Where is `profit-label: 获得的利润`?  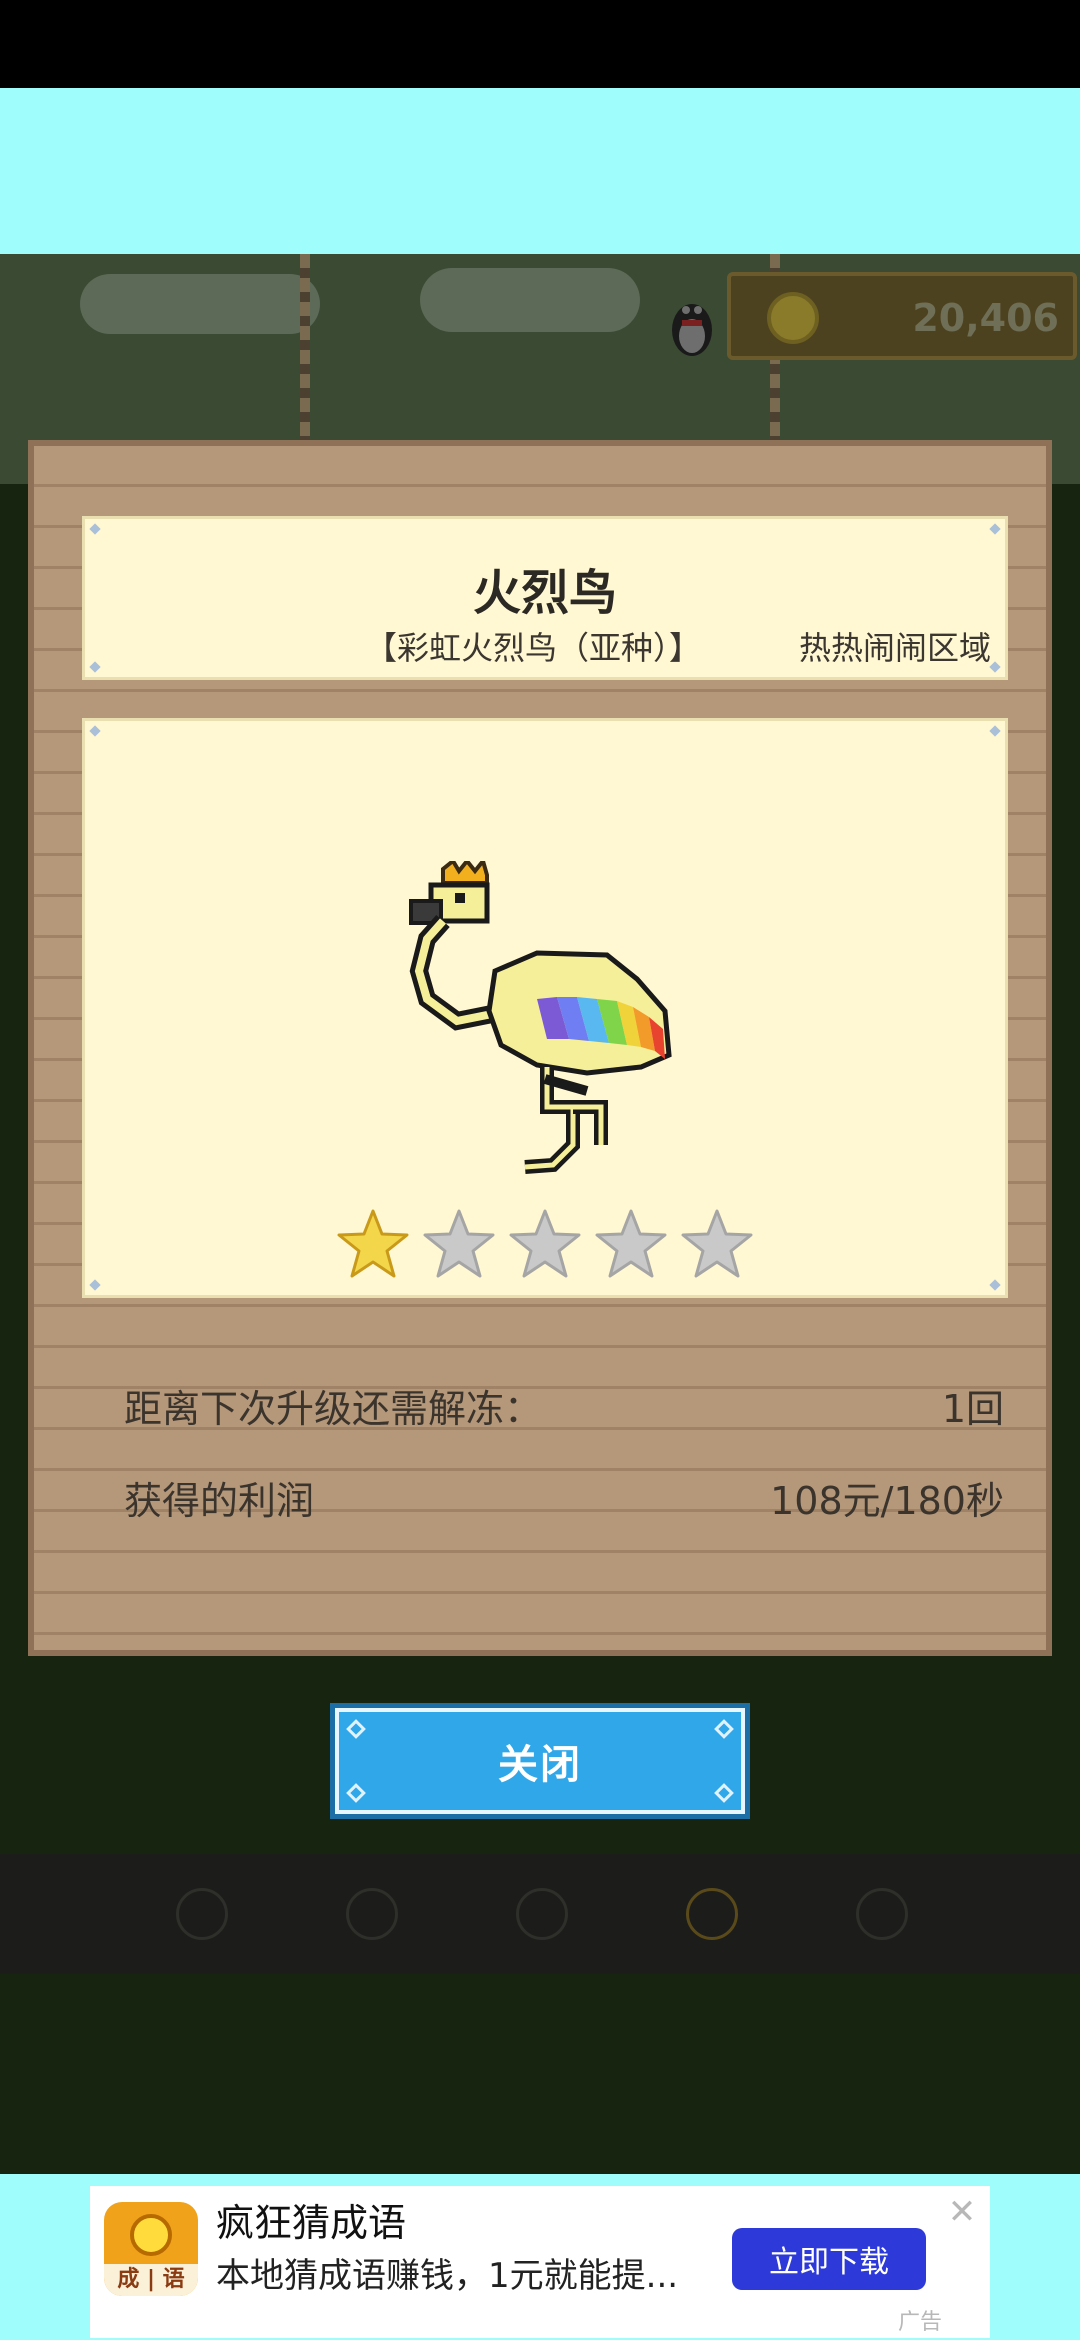 profit-label: 获得的利润 is located at coordinates (219, 1501).